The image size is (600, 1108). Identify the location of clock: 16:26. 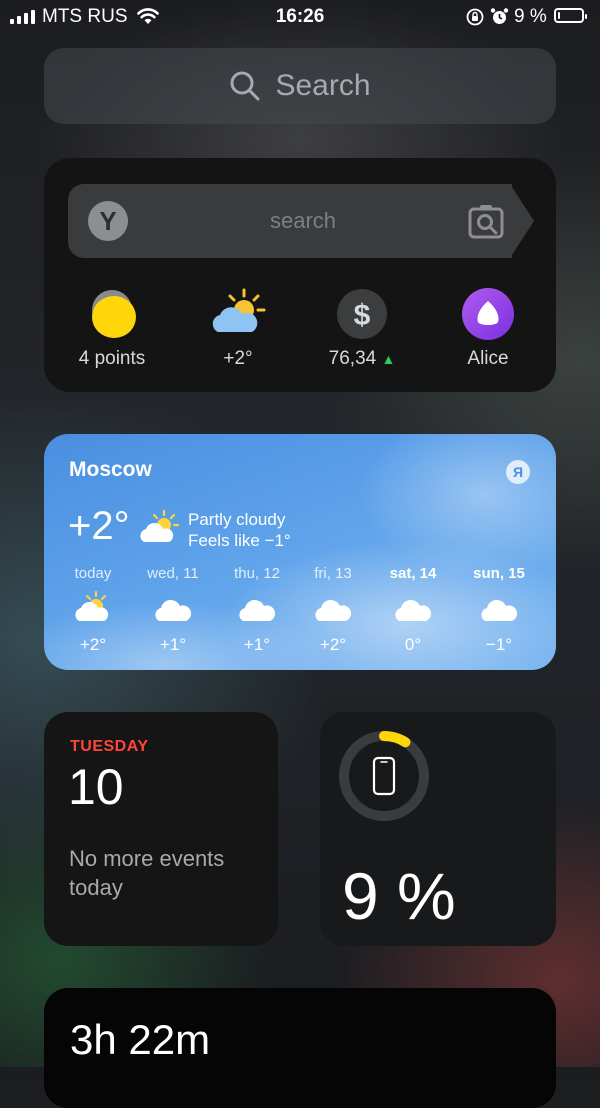
(300, 16).